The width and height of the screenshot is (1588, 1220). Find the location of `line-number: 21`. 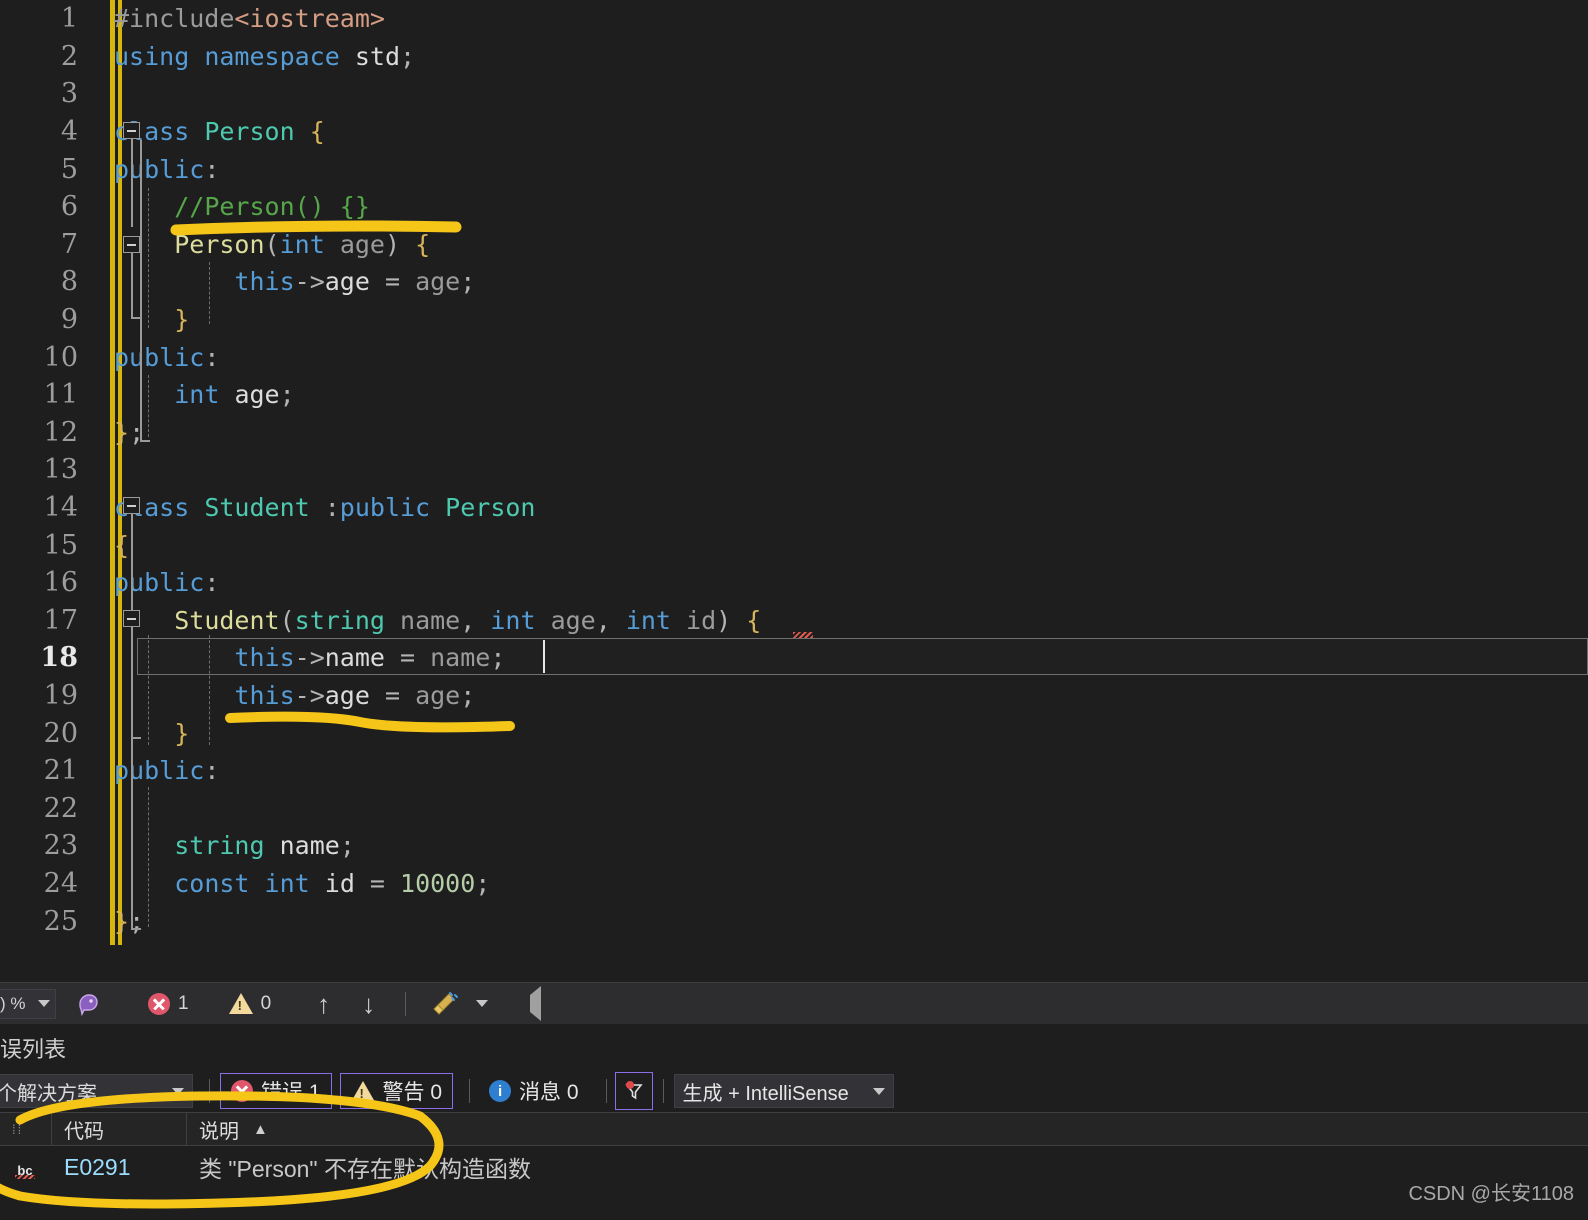

line-number: 21 is located at coordinates (60, 771).